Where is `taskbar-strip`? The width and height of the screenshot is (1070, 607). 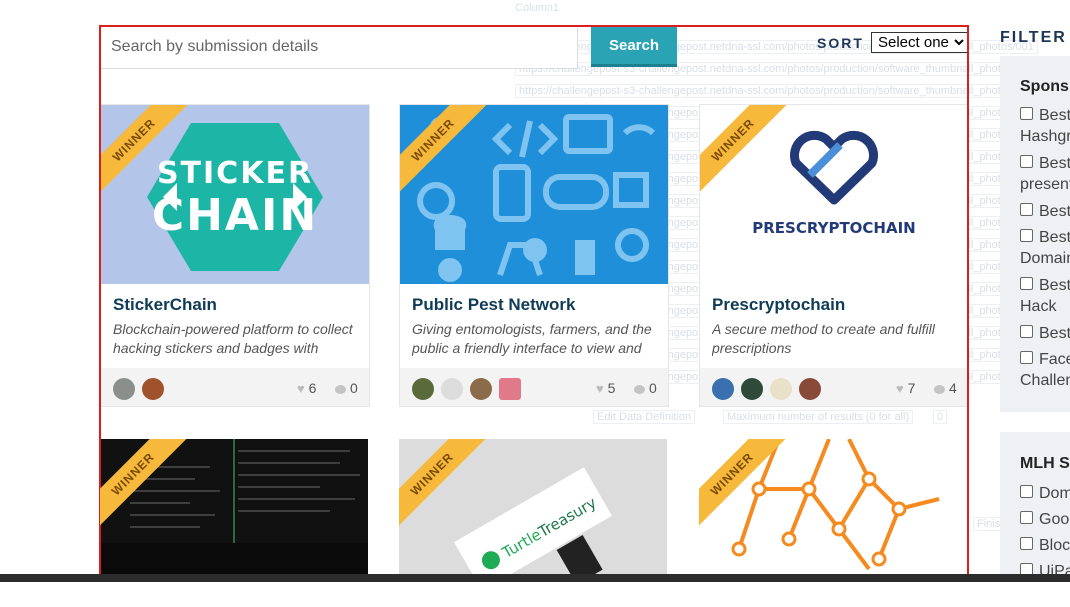 taskbar-strip is located at coordinates (535, 578).